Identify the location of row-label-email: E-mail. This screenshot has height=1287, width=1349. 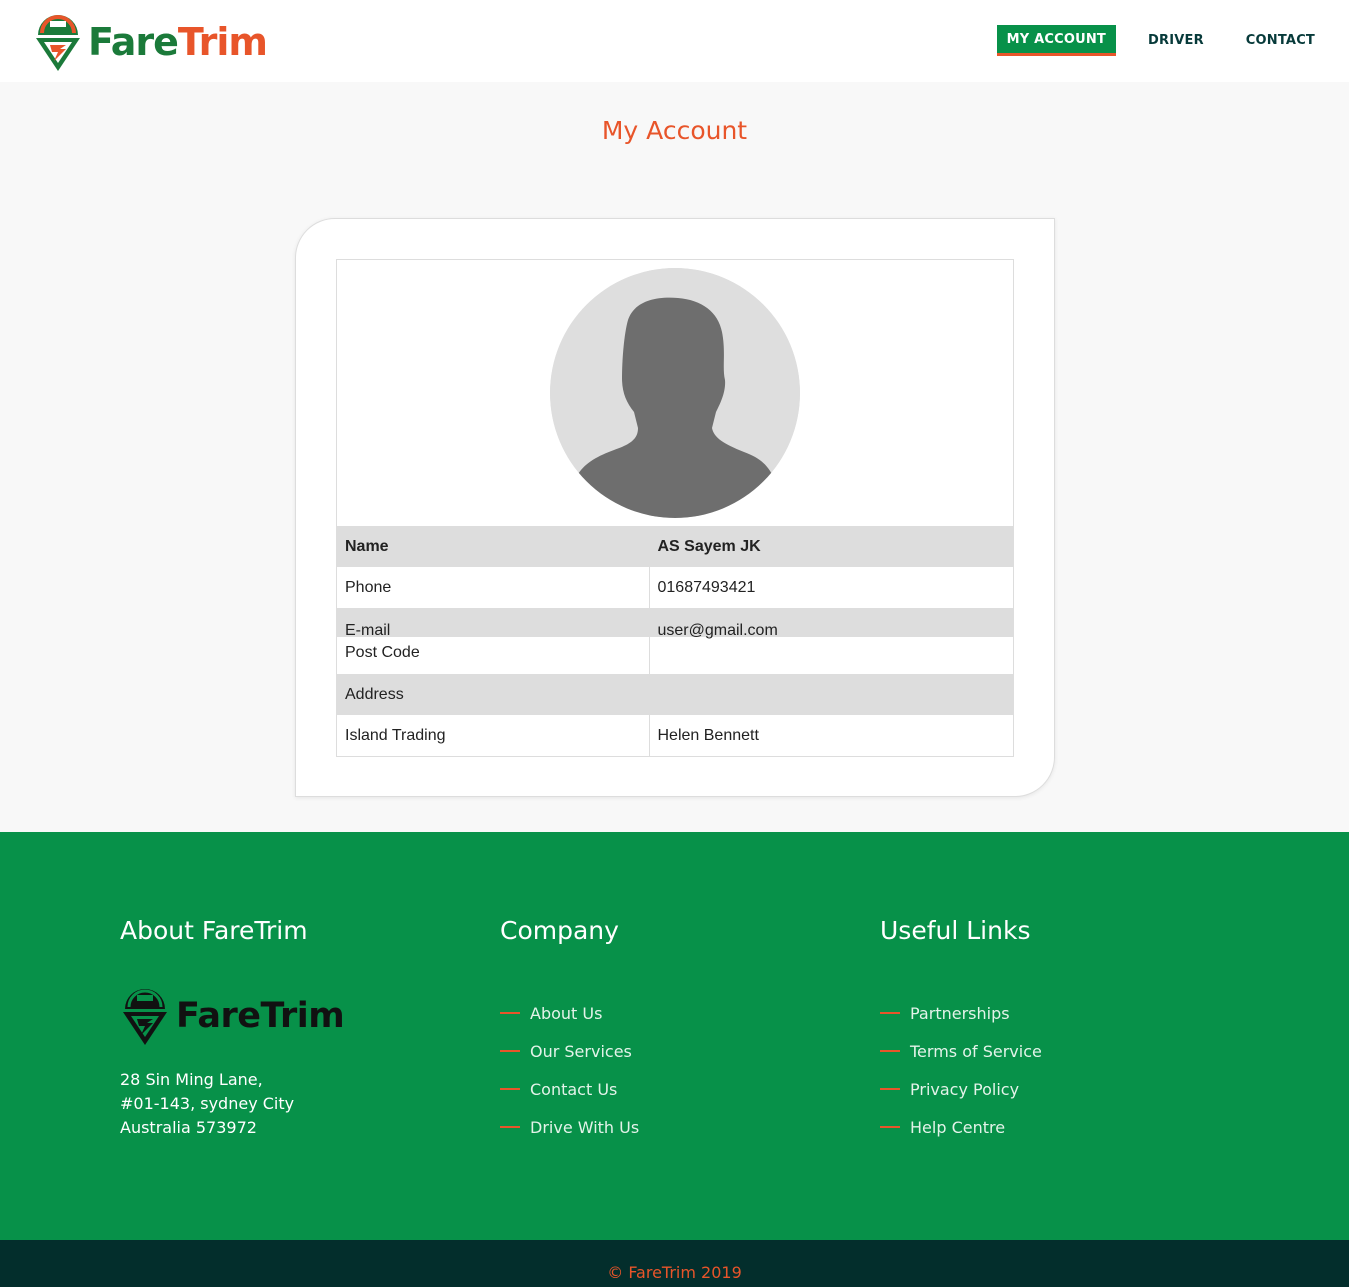
(368, 630).